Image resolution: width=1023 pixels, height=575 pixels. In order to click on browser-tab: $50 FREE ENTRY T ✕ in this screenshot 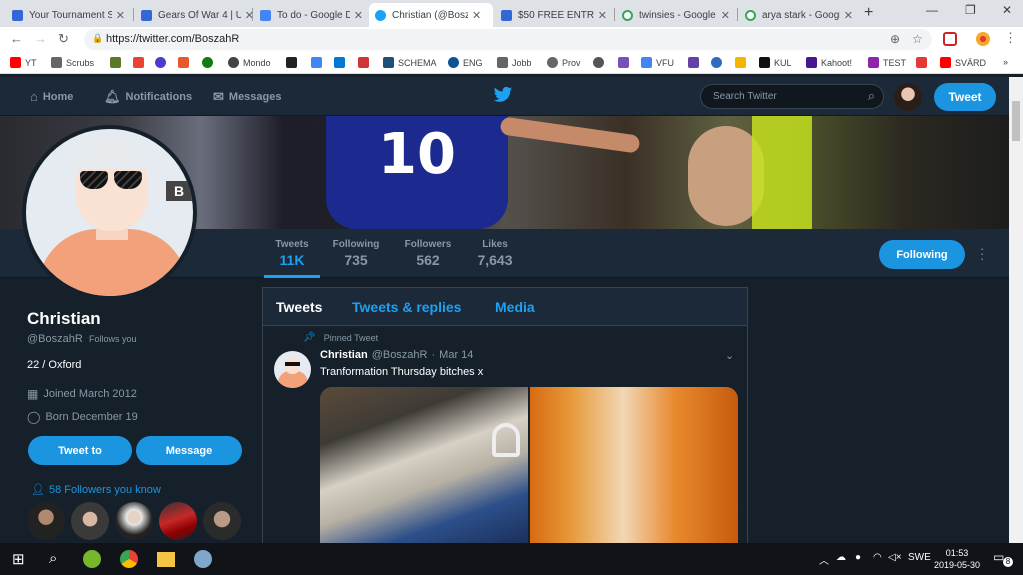, I will do `click(554, 15)`.